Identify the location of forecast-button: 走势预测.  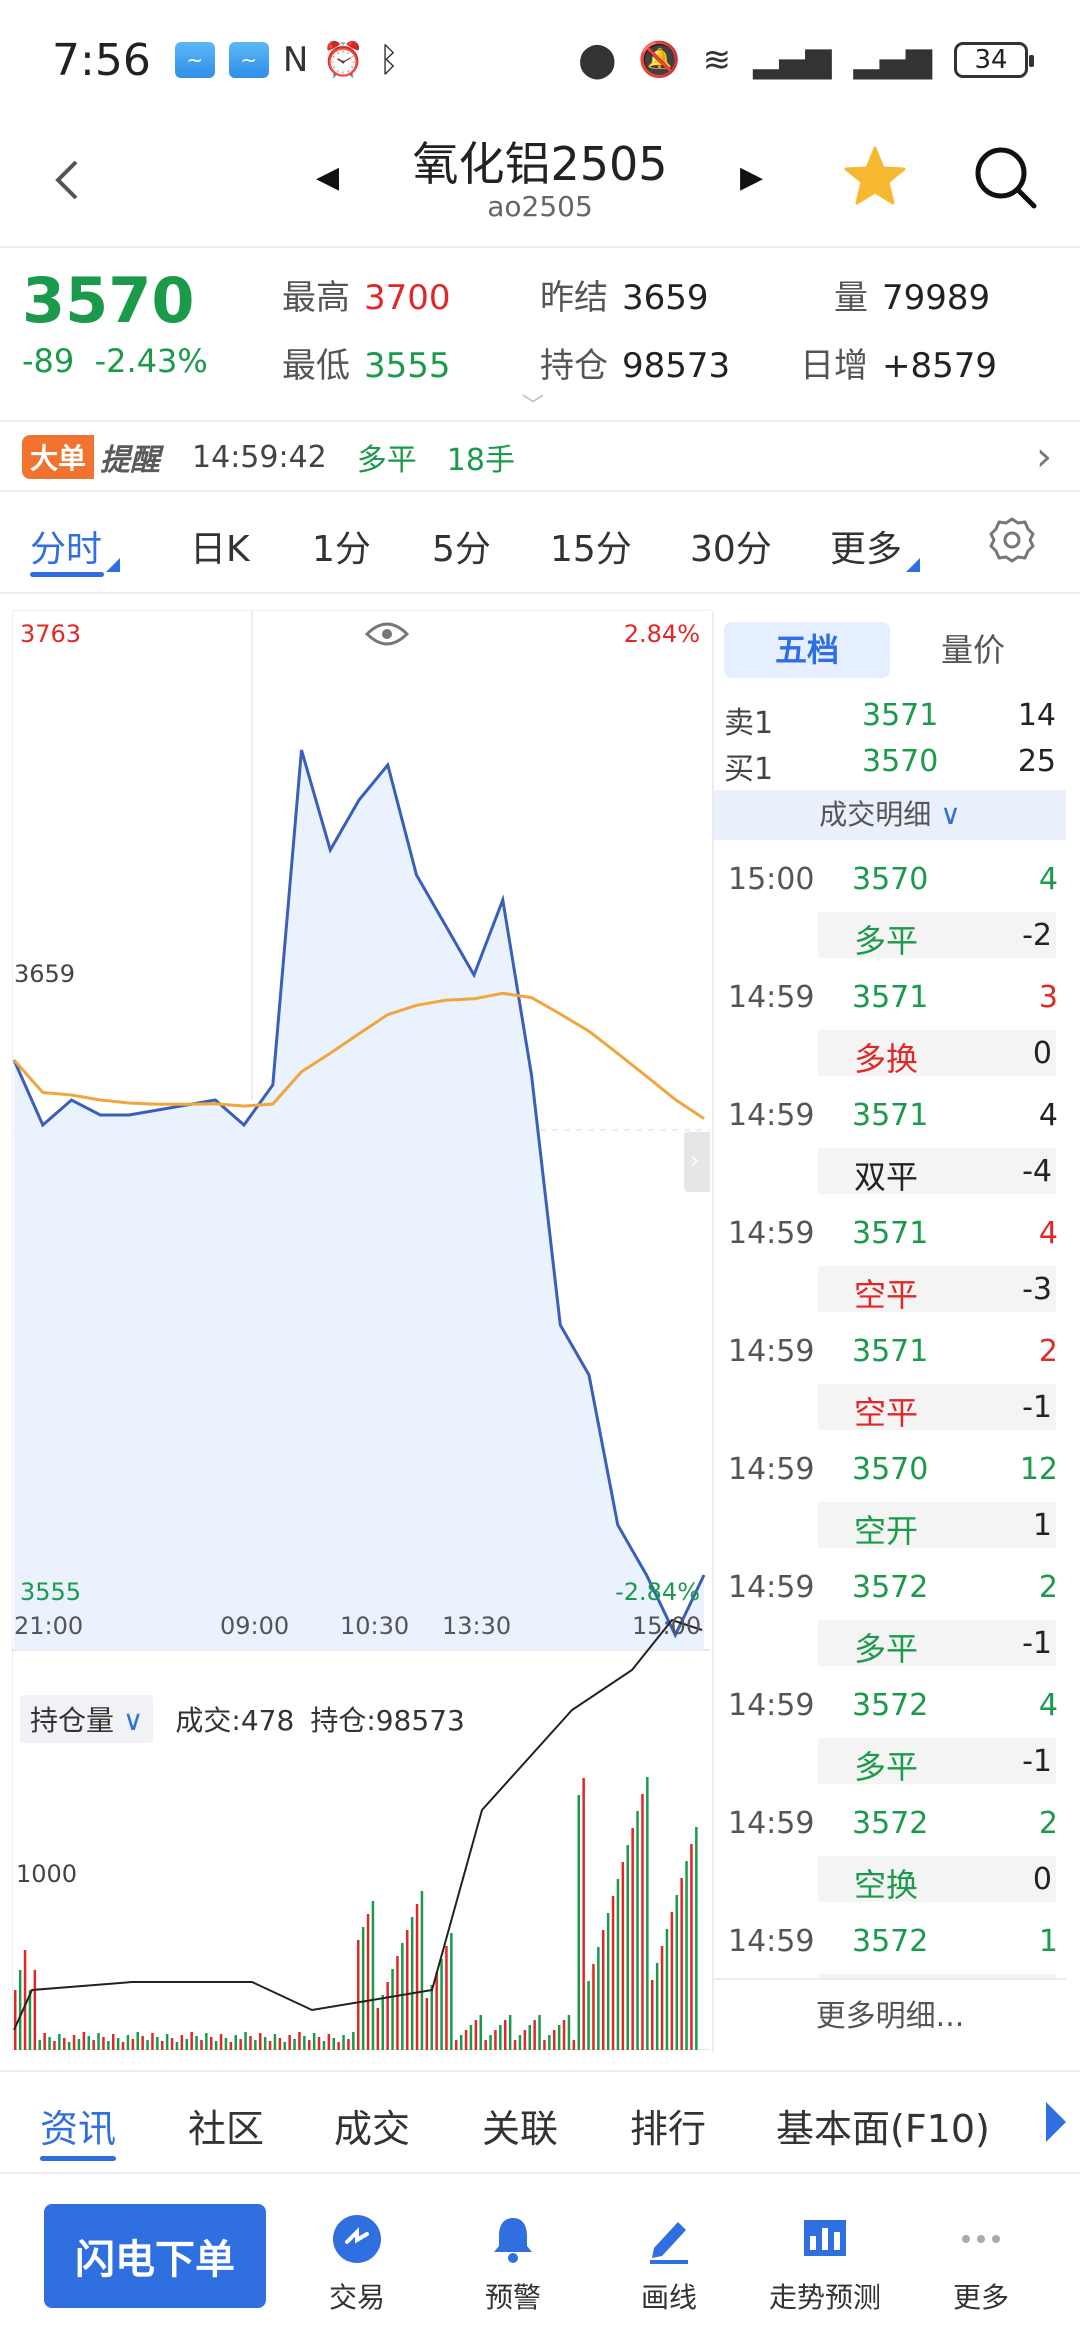
(825, 2264).